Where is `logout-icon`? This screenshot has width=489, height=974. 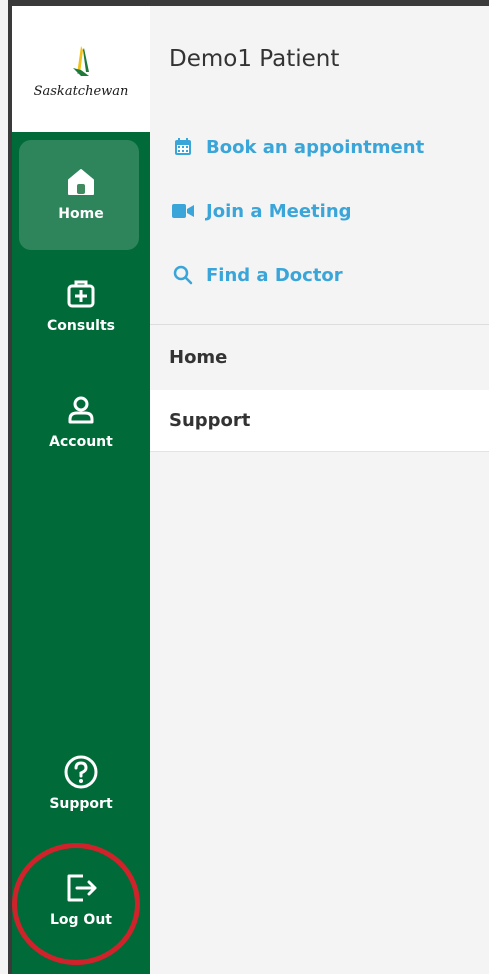
logout-icon is located at coordinates (81, 888).